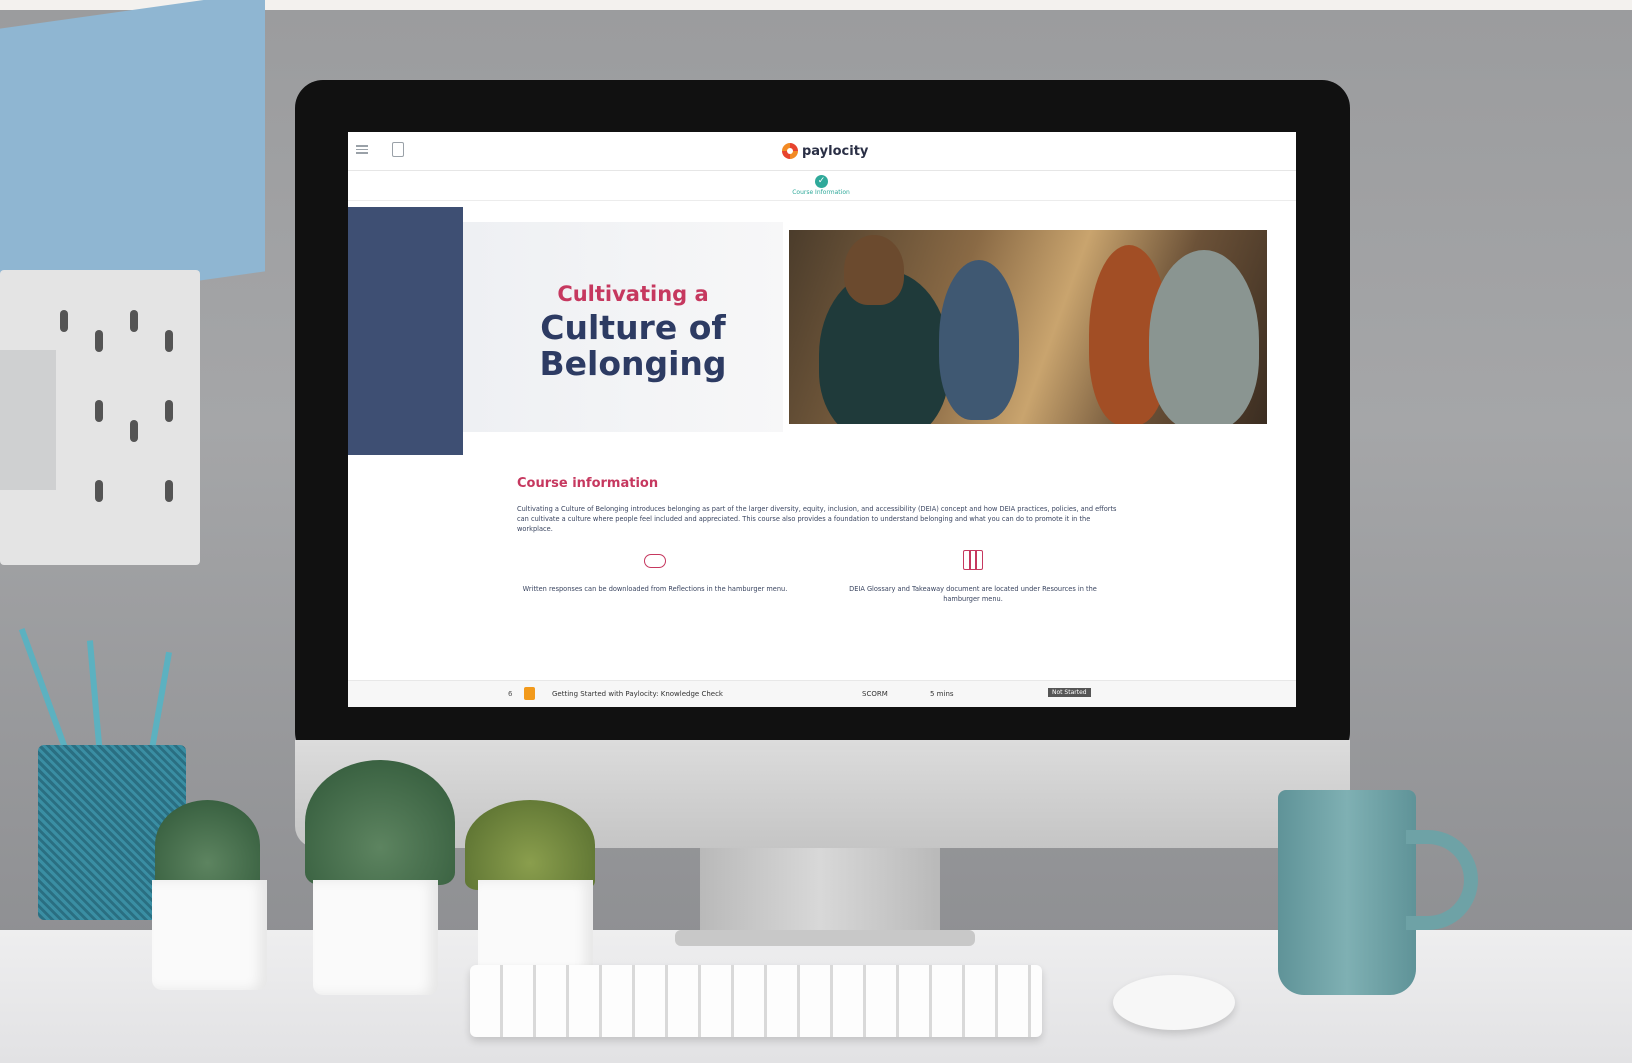 The width and height of the screenshot is (1632, 1063). I want to click on wall-cup-holder, so click(28, 420).